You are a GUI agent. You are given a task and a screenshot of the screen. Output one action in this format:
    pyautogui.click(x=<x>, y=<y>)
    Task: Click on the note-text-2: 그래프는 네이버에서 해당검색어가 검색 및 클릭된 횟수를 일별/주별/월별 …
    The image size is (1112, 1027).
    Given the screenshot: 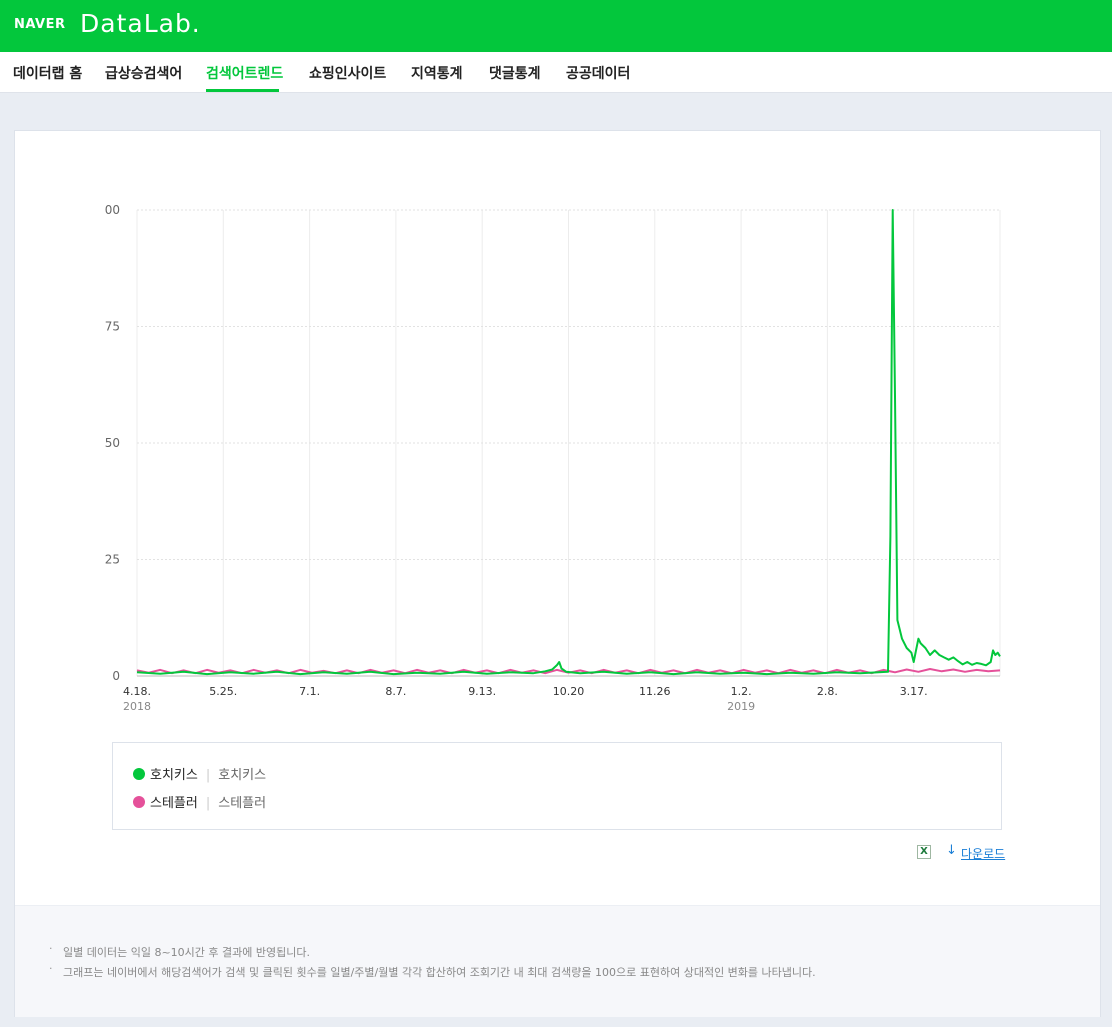 What is the action you would take?
    pyautogui.click(x=439, y=972)
    